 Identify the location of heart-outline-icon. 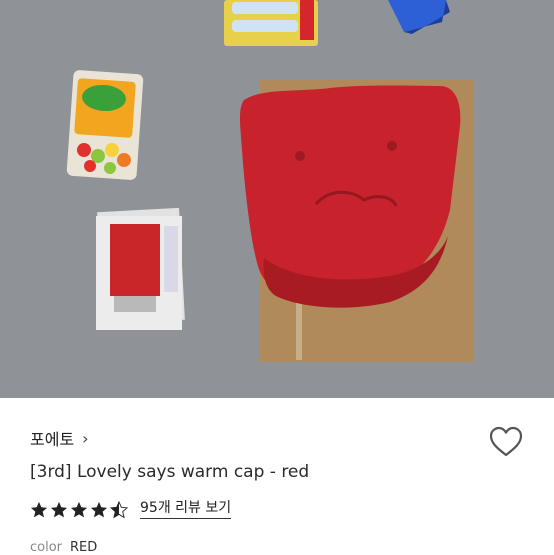
(506, 442).